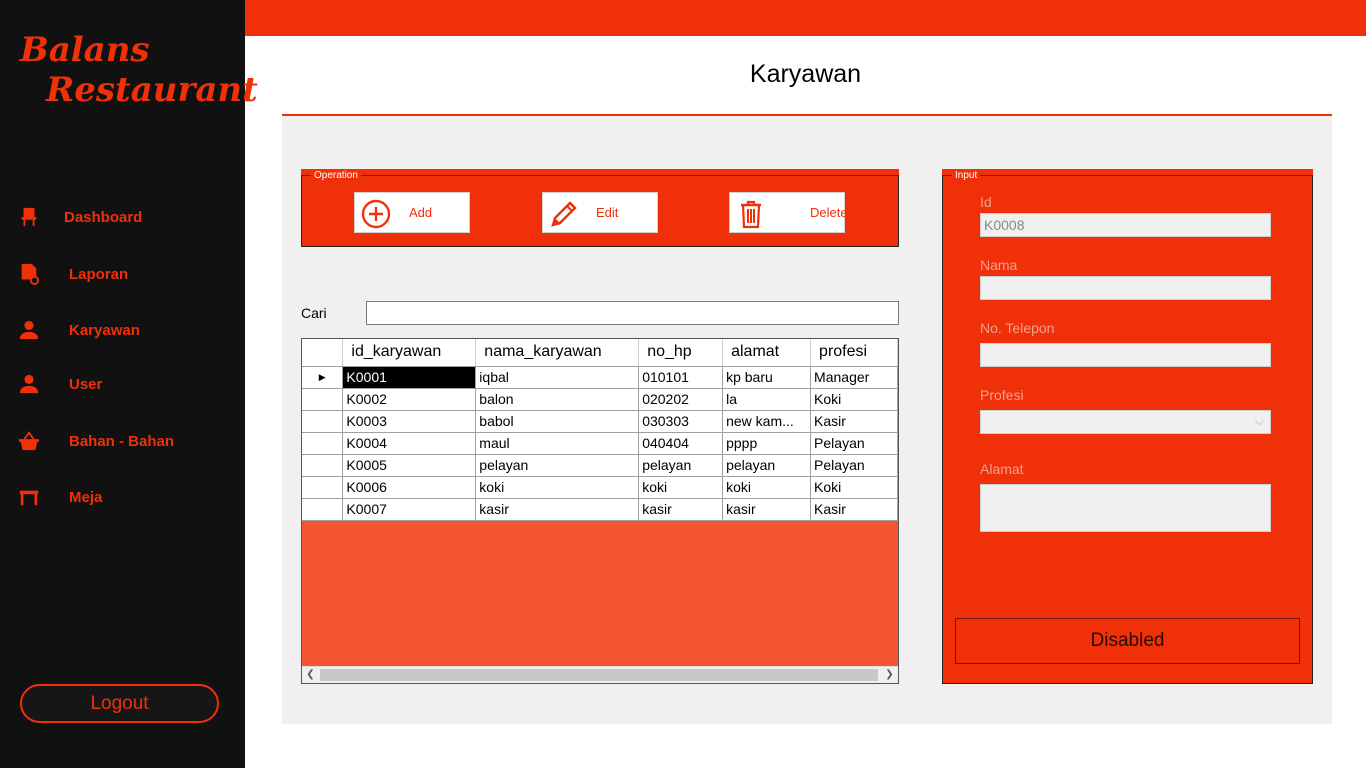  Describe the element at coordinates (767, 377) in the screenshot. I see `table-cell: kp baru` at that location.